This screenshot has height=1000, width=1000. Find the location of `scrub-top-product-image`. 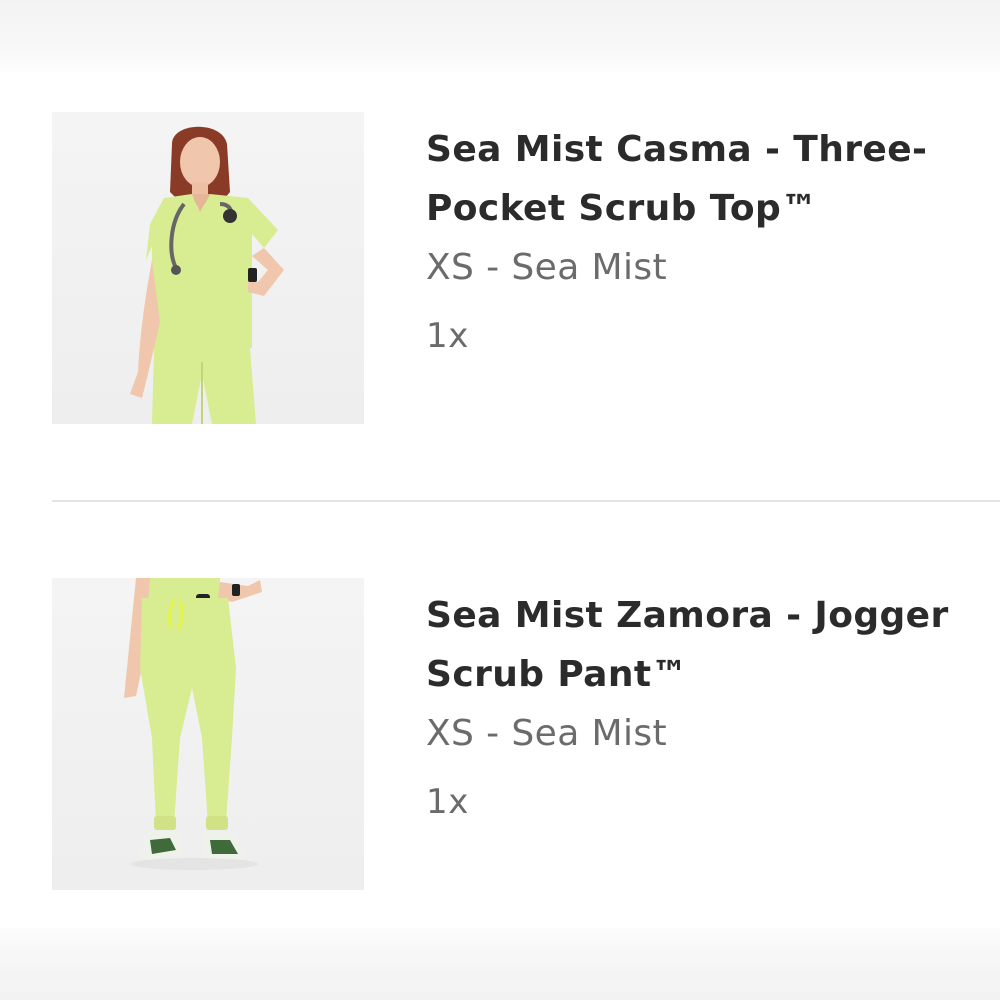

scrub-top-product-image is located at coordinates (207, 275).